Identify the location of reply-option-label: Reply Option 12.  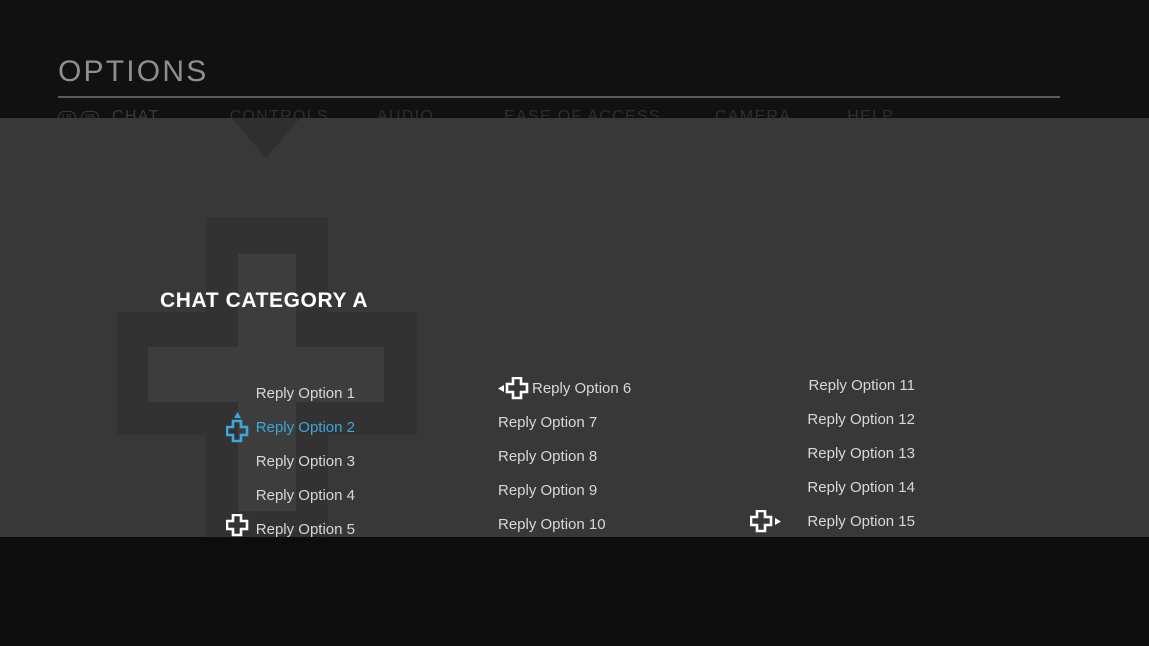
(861, 419).